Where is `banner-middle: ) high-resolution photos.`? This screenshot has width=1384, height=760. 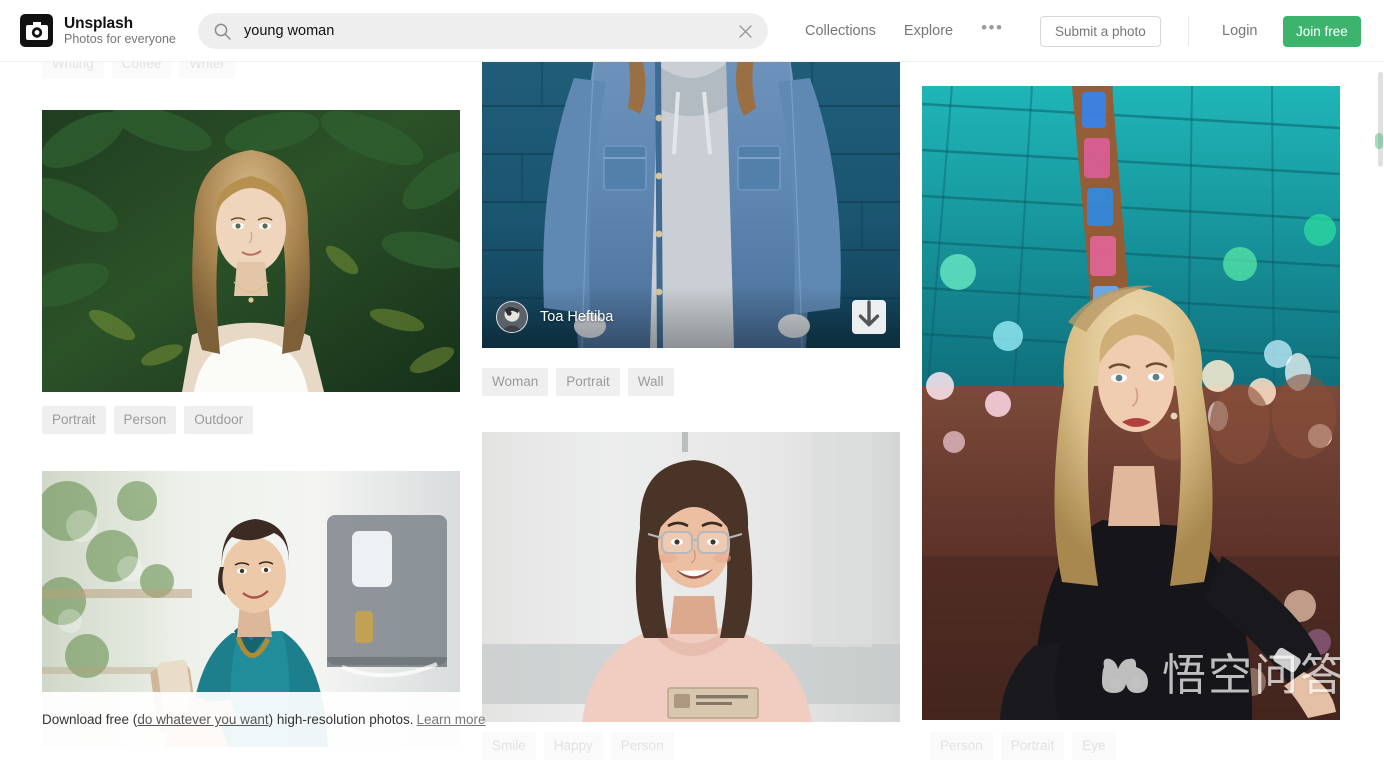 banner-middle: ) high-resolution photos. is located at coordinates (341, 719).